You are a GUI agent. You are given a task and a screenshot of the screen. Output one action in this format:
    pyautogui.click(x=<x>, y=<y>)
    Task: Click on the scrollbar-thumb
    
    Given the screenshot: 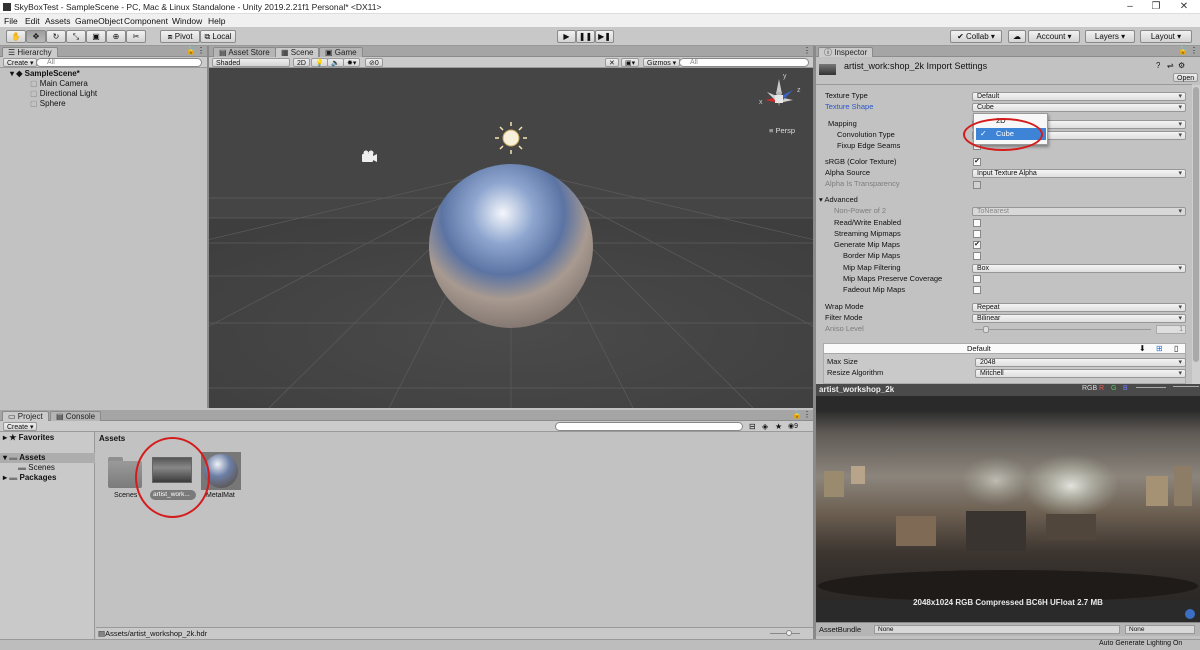 What is the action you would take?
    pyautogui.click(x=1196, y=224)
    